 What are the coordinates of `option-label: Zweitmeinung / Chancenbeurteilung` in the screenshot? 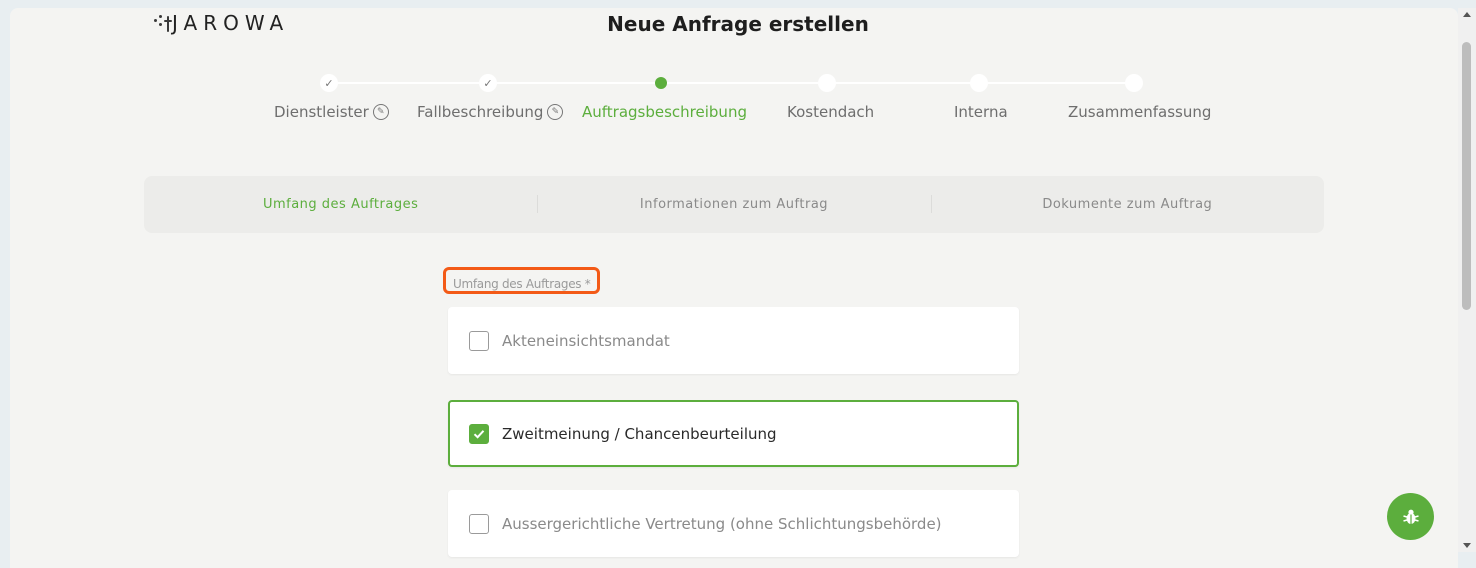 It's located at (639, 433).